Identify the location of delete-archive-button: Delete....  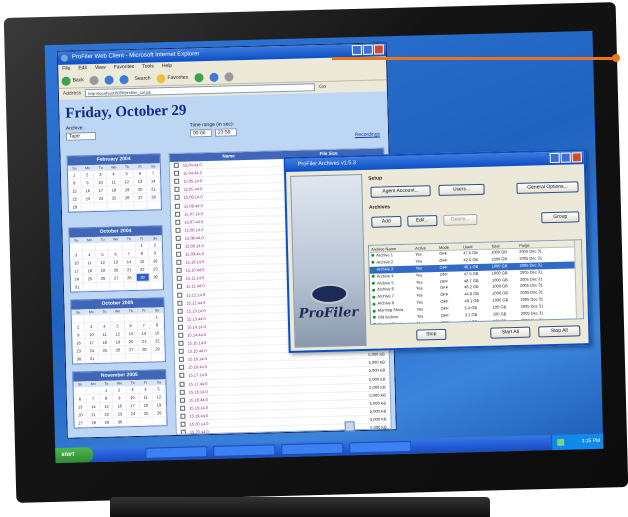
(460, 219).